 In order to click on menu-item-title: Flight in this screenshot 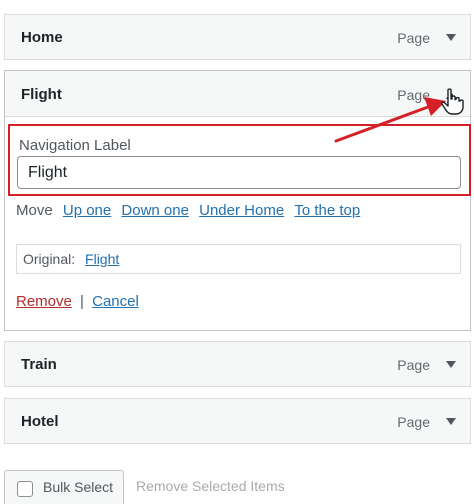, I will do `click(41, 94)`.